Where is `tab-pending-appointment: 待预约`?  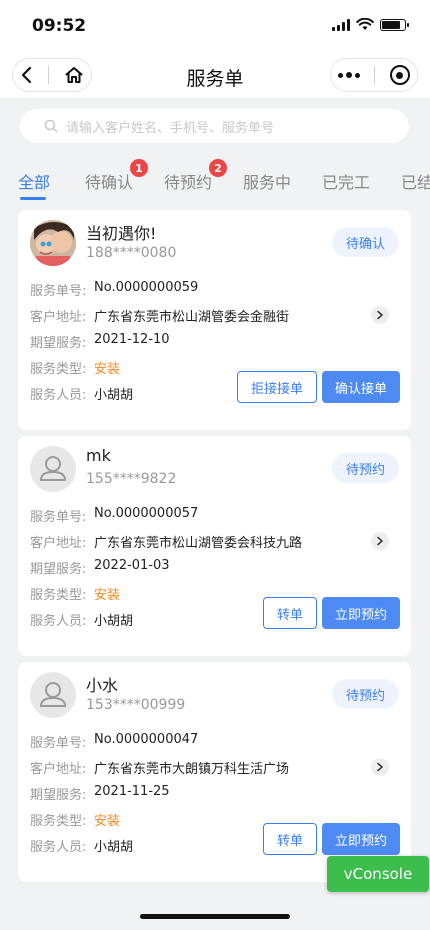 tab-pending-appointment: 待预约 is located at coordinates (188, 181).